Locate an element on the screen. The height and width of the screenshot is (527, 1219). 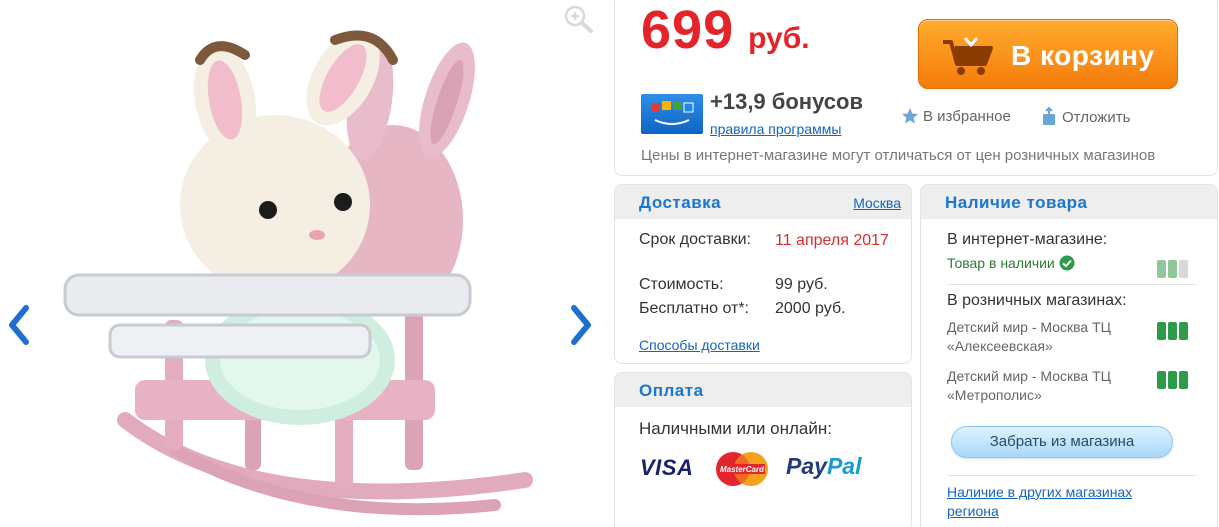
later-label: Отложить is located at coordinates (1096, 117).